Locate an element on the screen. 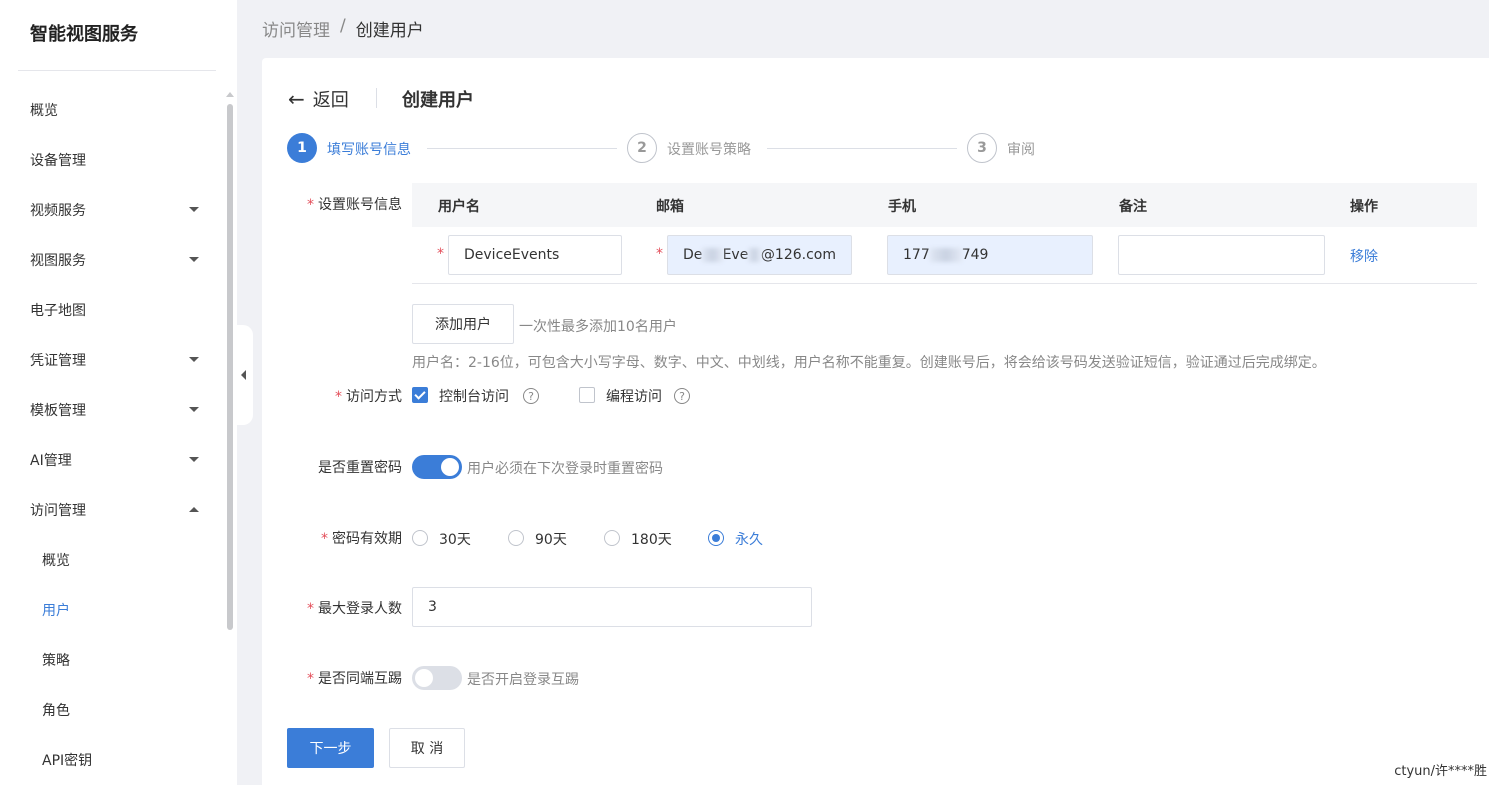 The width and height of the screenshot is (1489, 785). sidebar-item-credential-management: 凭证管理 is located at coordinates (111, 360).